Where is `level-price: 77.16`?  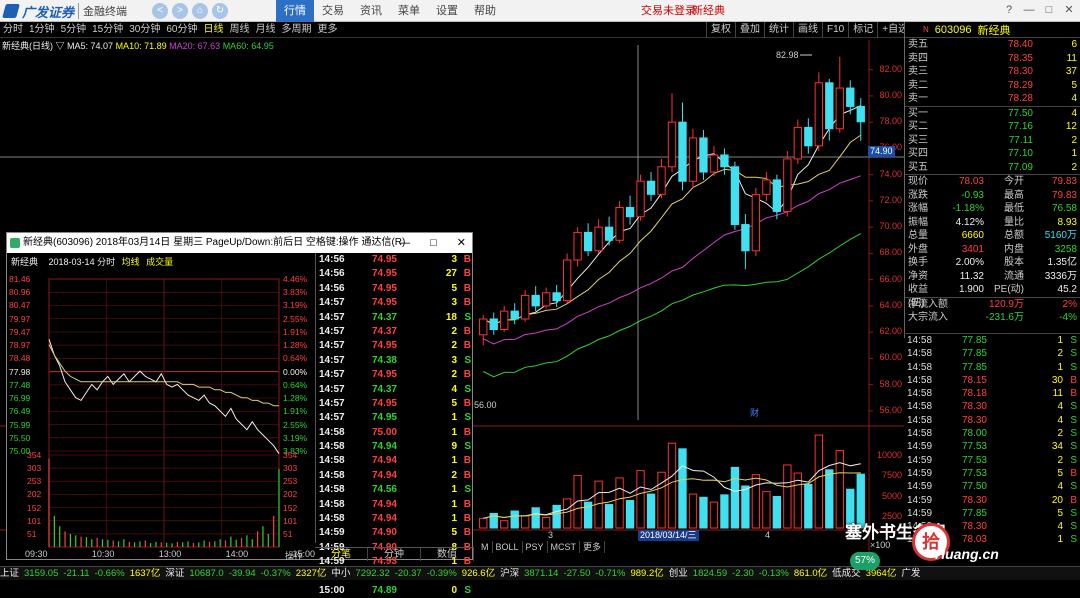 level-price: 77.16 is located at coordinates (1020, 126).